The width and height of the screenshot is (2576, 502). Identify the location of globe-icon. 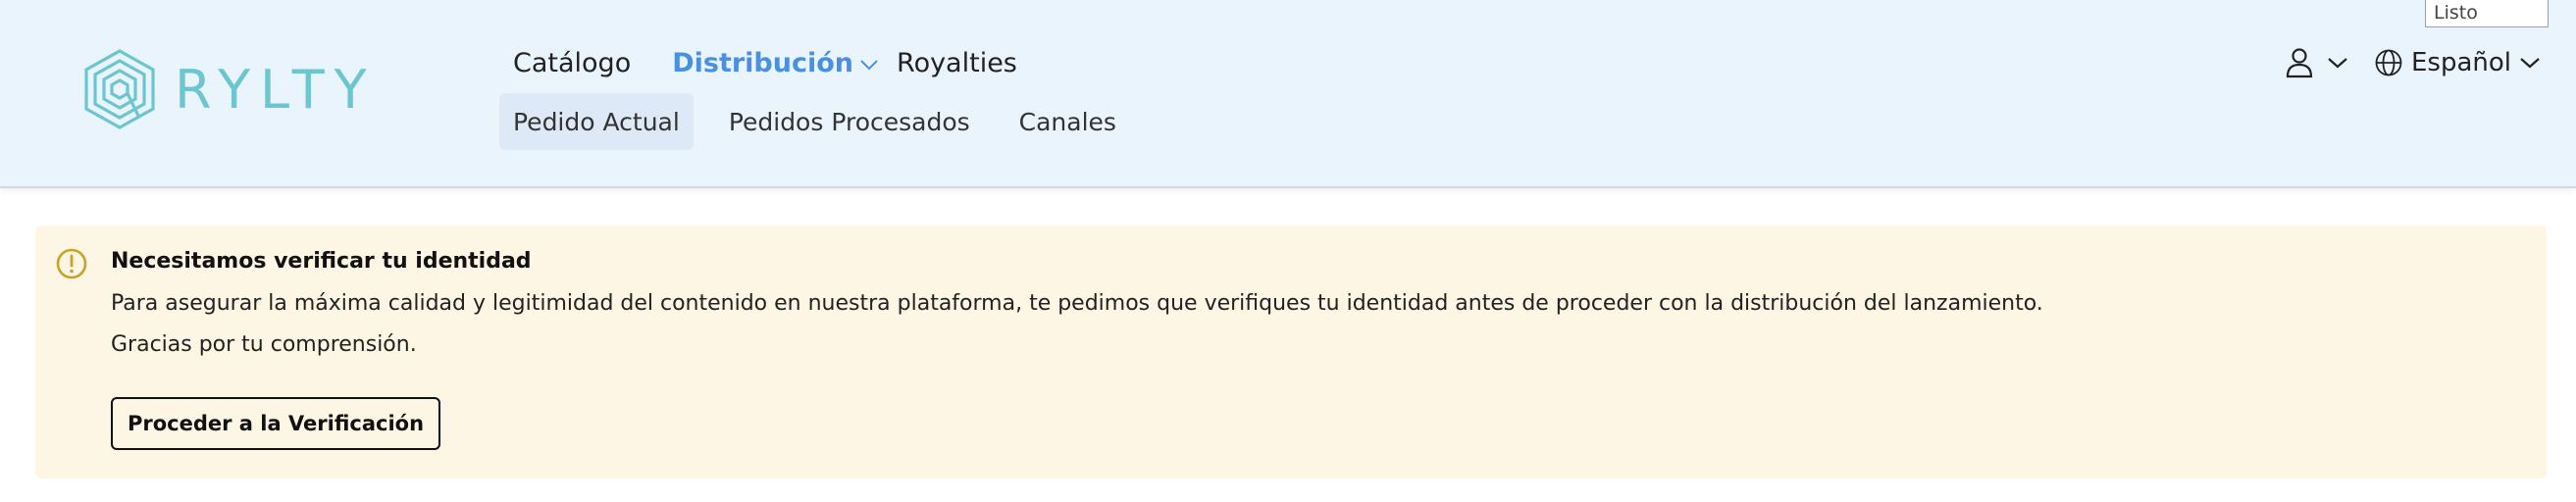
(2388, 62).